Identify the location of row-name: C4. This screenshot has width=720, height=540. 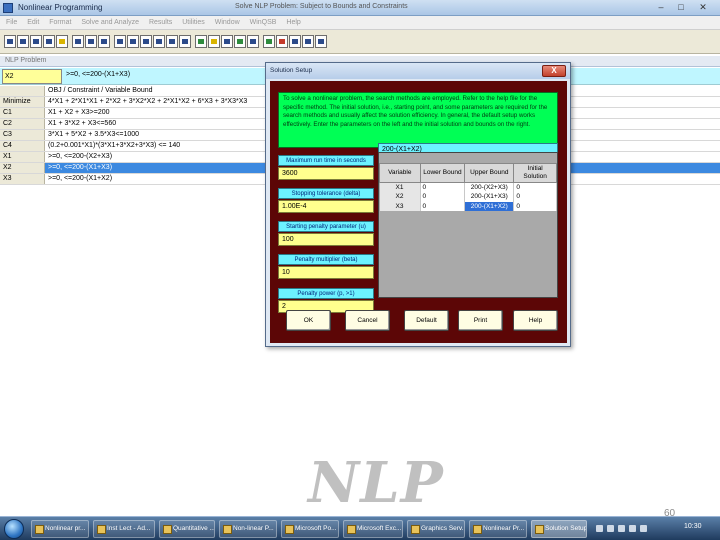
(22, 146).